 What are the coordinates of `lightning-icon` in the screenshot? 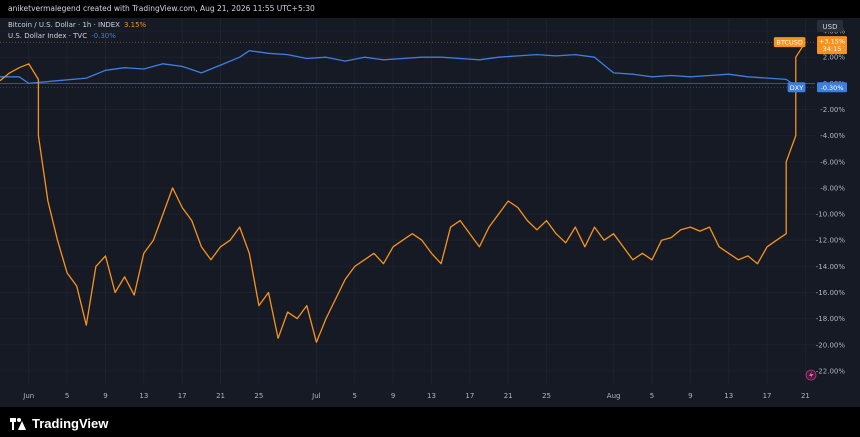 It's located at (811, 375).